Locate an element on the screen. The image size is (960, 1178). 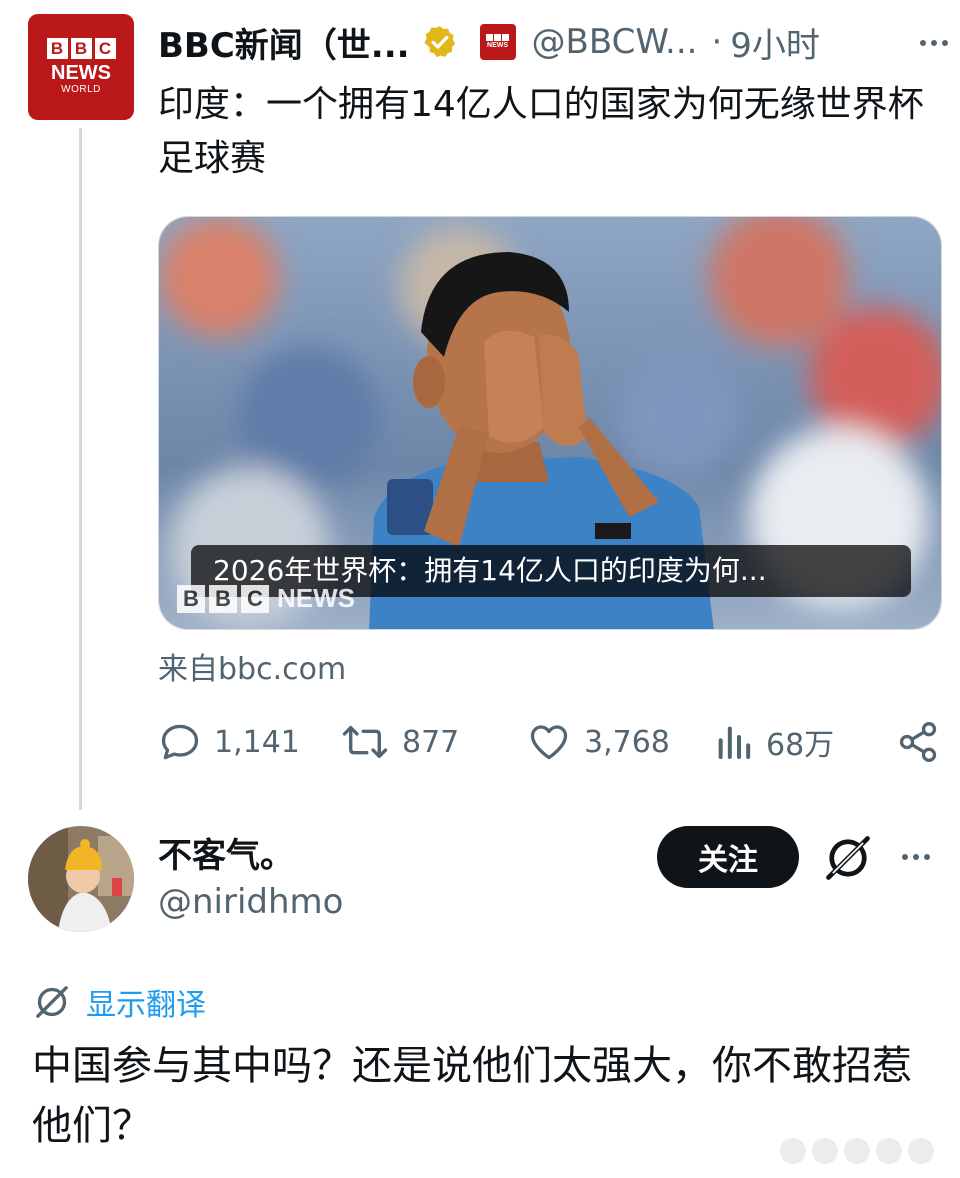
views-button: 68万 is located at coordinates (774, 742).